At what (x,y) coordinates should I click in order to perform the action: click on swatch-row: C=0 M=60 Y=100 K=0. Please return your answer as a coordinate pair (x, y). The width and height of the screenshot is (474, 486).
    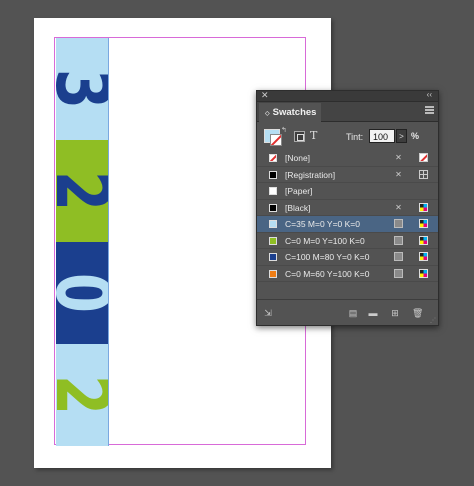
    Looking at the image, I should click on (347, 274).